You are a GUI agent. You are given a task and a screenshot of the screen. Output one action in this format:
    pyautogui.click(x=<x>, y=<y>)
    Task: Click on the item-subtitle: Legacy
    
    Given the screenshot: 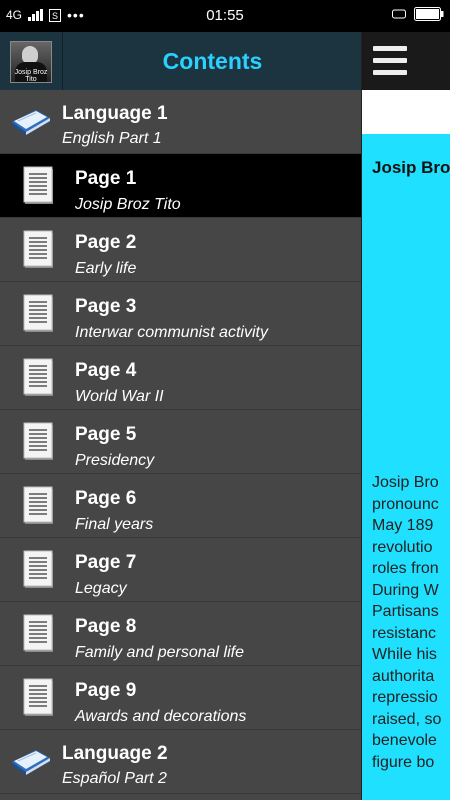 What is the action you would take?
    pyautogui.click(x=101, y=588)
    